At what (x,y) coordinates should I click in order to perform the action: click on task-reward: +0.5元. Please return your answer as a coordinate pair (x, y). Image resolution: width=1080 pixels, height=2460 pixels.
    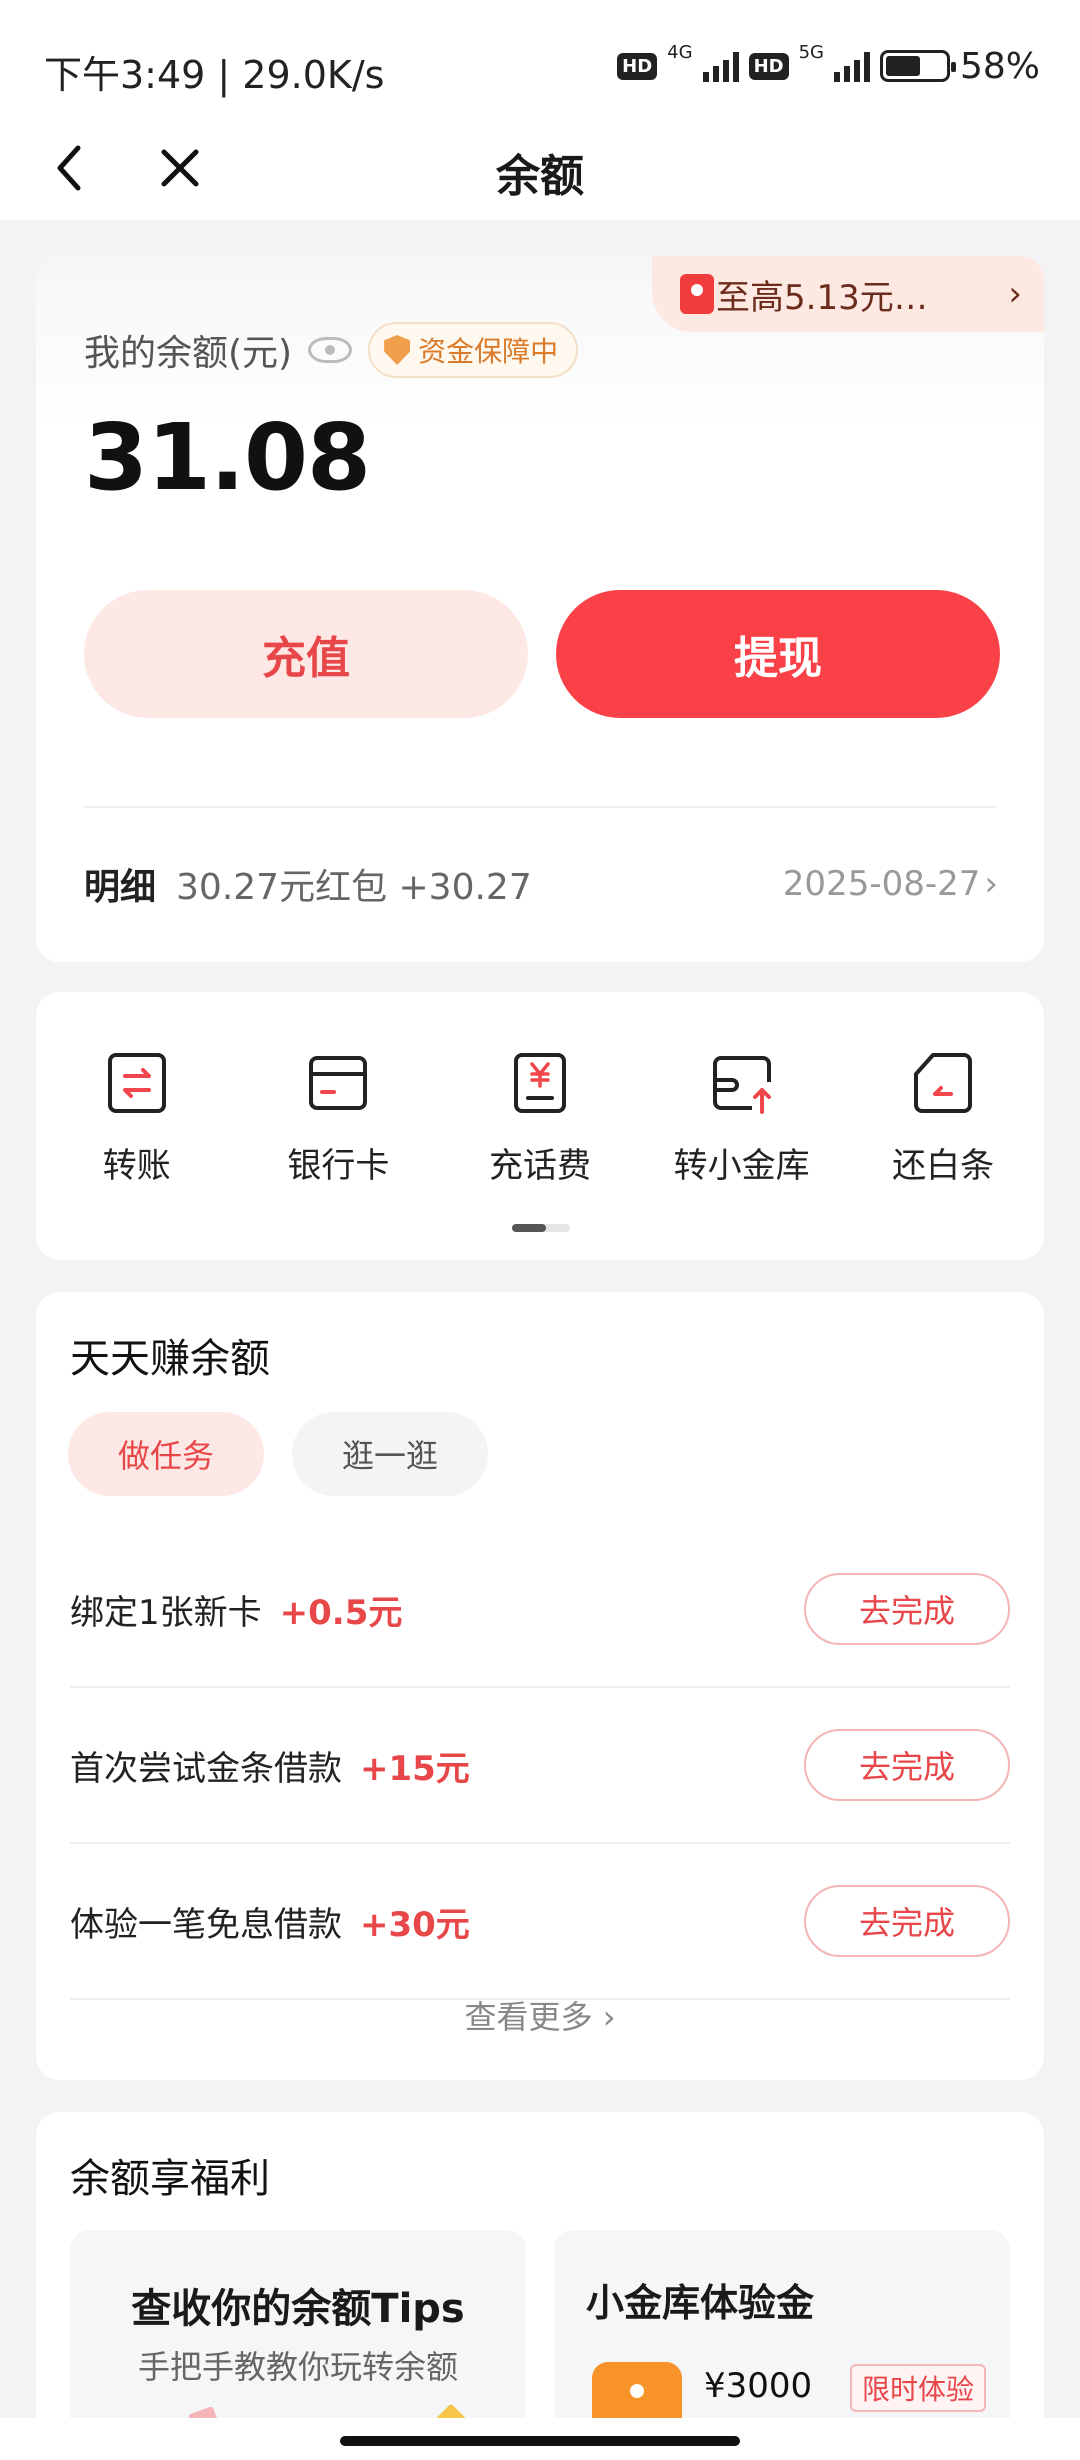
    Looking at the image, I should click on (341, 1612).